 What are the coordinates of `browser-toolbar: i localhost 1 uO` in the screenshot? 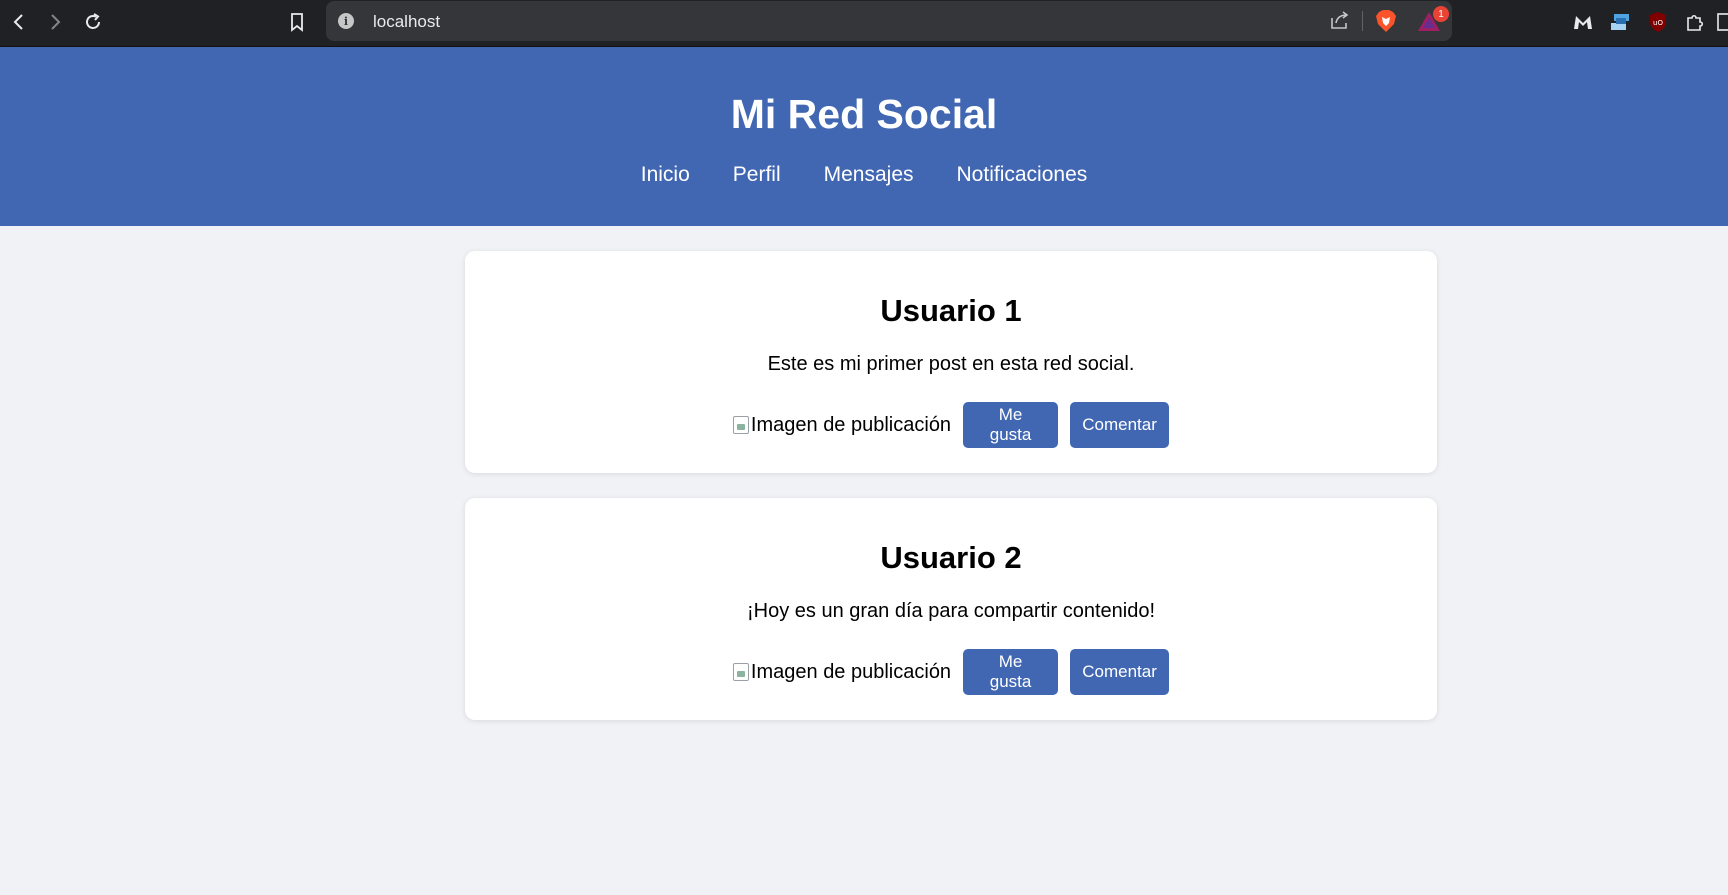 It's located at (864, 23).